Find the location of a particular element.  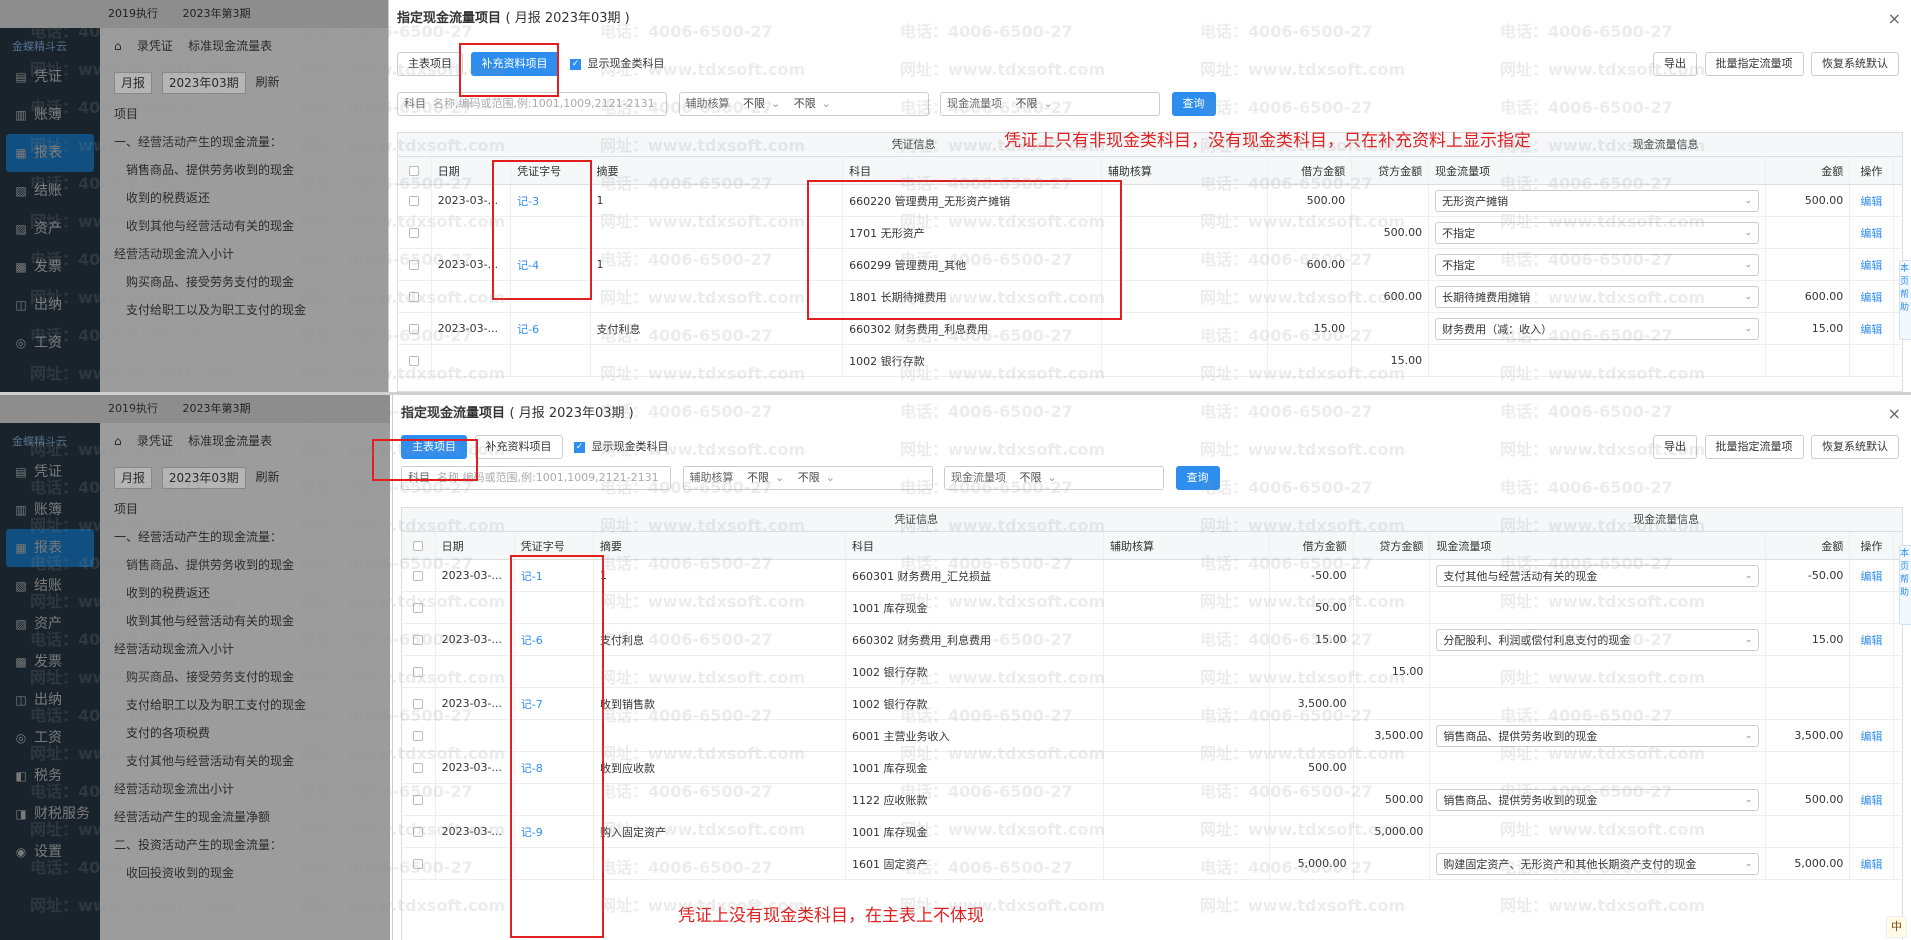

bg-sidebar-item: ◉ 设置 is located at coordinates (50, 852).